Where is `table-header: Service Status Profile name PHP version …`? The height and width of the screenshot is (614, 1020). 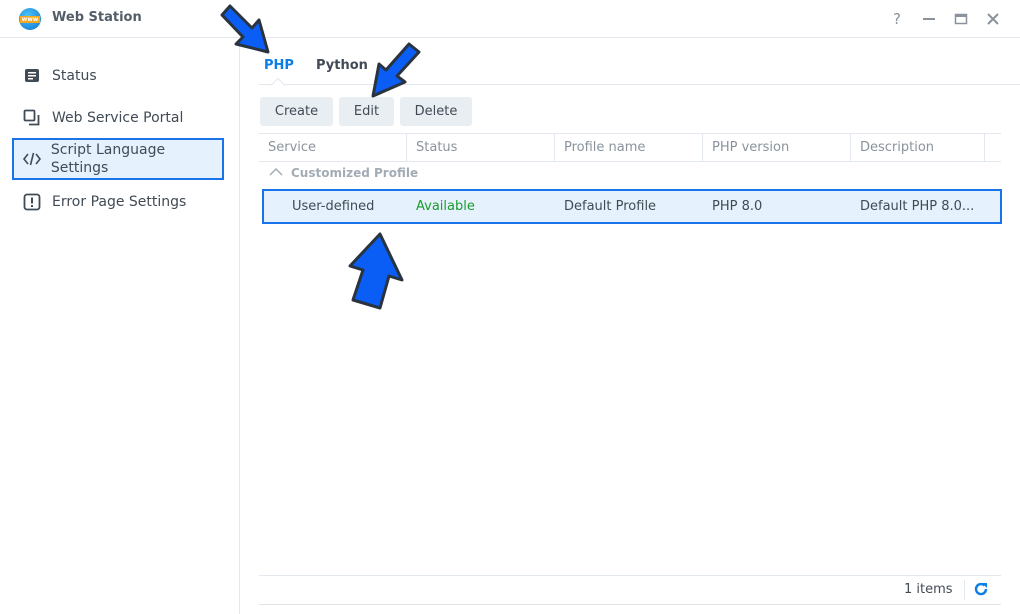 table-header: Service Status Profile name PHP version … is located at coordinates (630, 147).